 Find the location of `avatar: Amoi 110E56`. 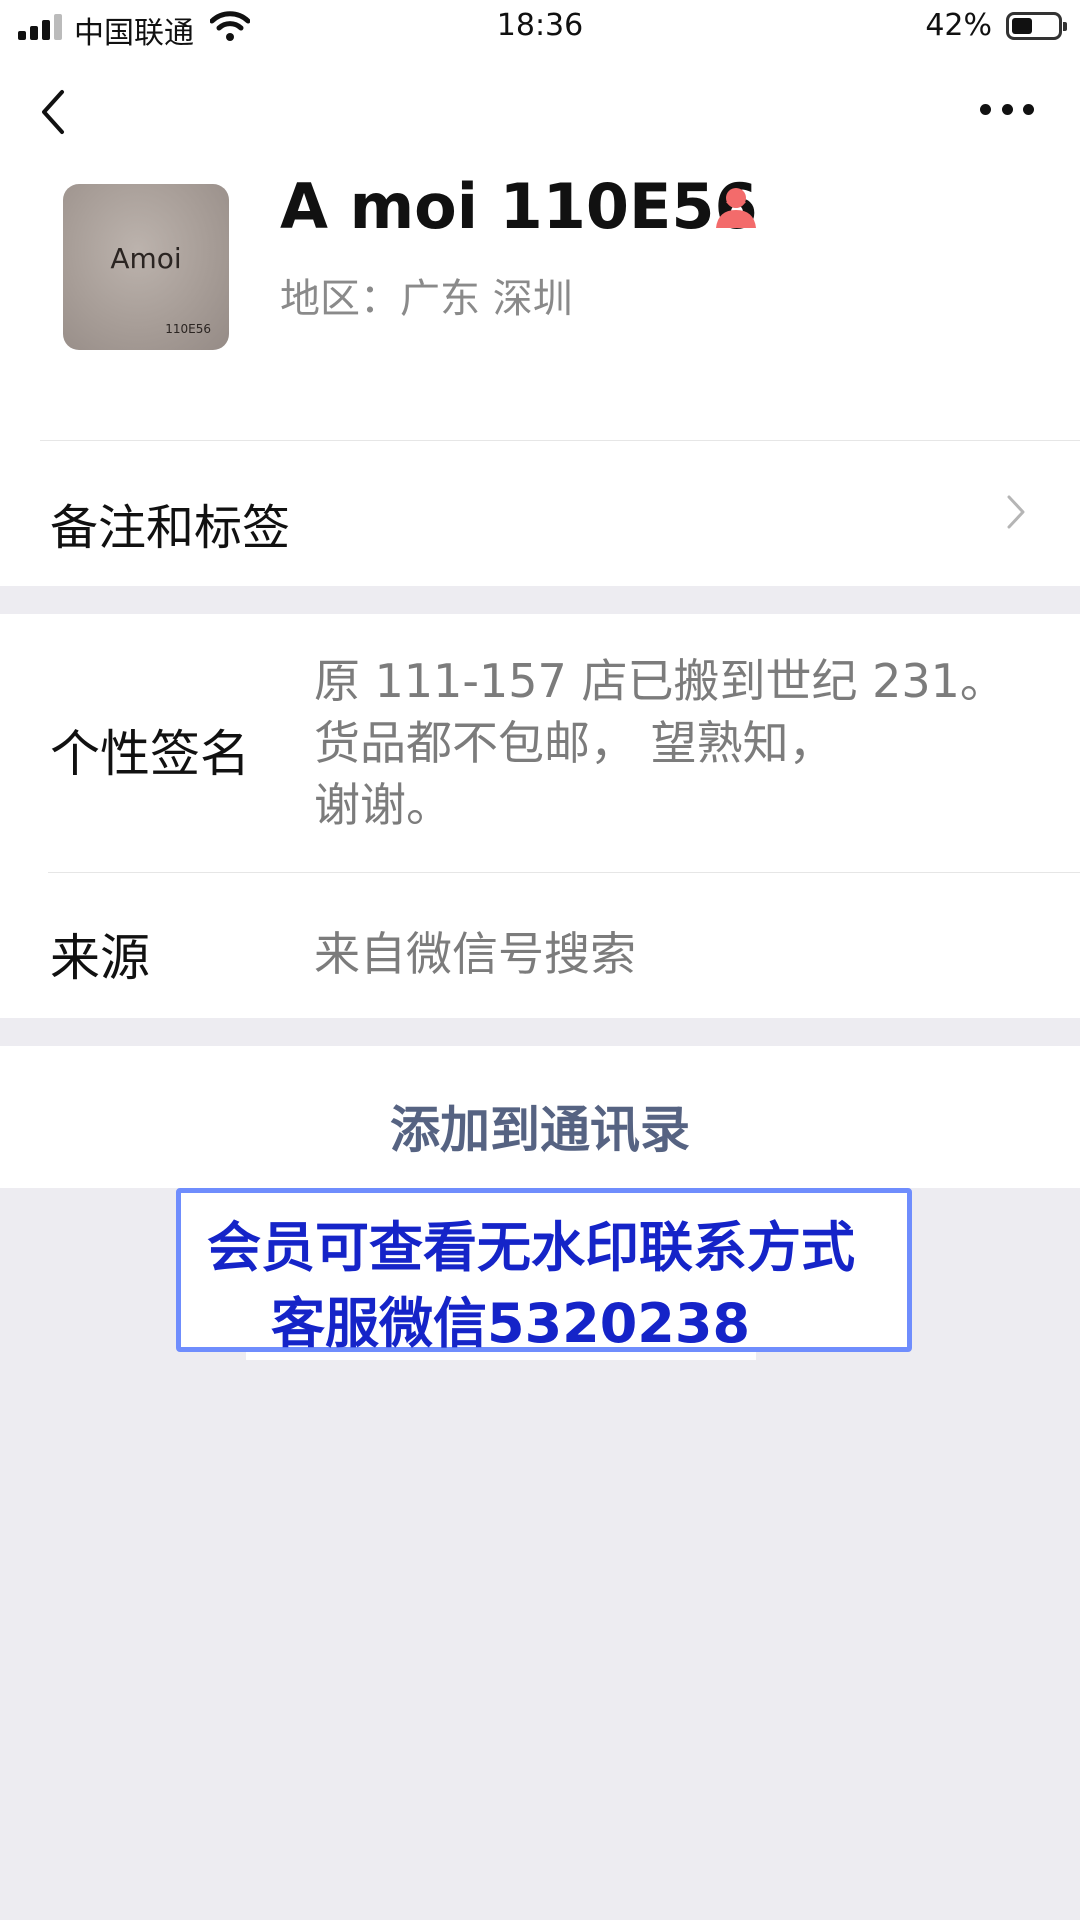

avatar: Amoi 110E56 is located at coordinates (146, 267).